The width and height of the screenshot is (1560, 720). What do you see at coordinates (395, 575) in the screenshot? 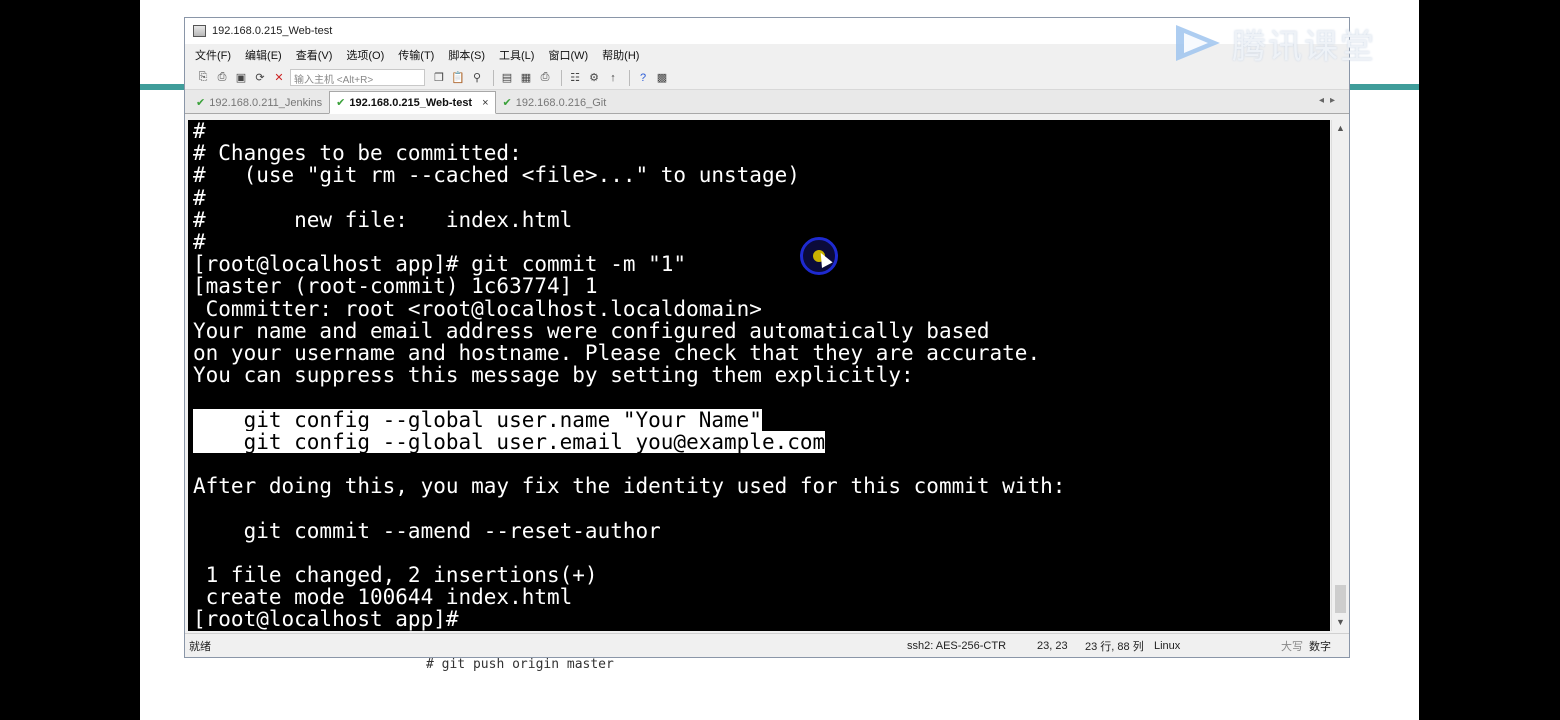
I see `terminal-line: 1 file changed, 2 insertions(+)` at bounding box center [395, 575].